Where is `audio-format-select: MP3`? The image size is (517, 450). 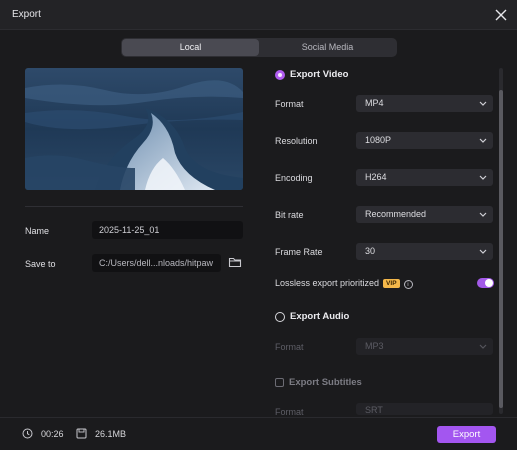
audio-format-select: MP3 is located at coordinates (424, 346).